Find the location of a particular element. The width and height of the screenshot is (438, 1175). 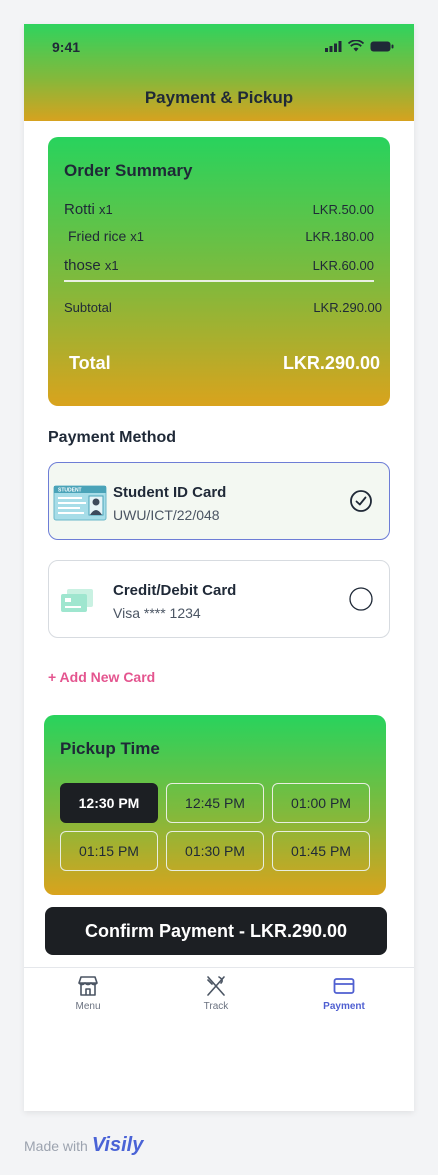

made-with-text: Made with is located at coordinates (56, 1145).